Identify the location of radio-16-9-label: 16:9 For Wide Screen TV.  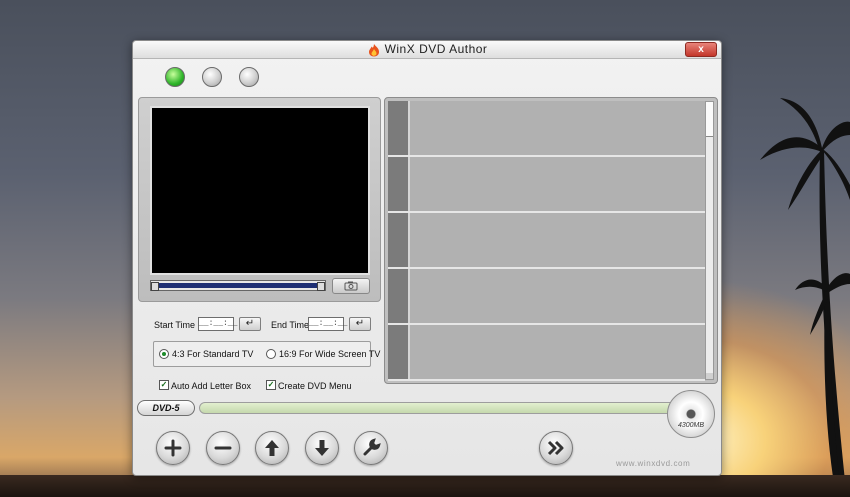
(330, 354).